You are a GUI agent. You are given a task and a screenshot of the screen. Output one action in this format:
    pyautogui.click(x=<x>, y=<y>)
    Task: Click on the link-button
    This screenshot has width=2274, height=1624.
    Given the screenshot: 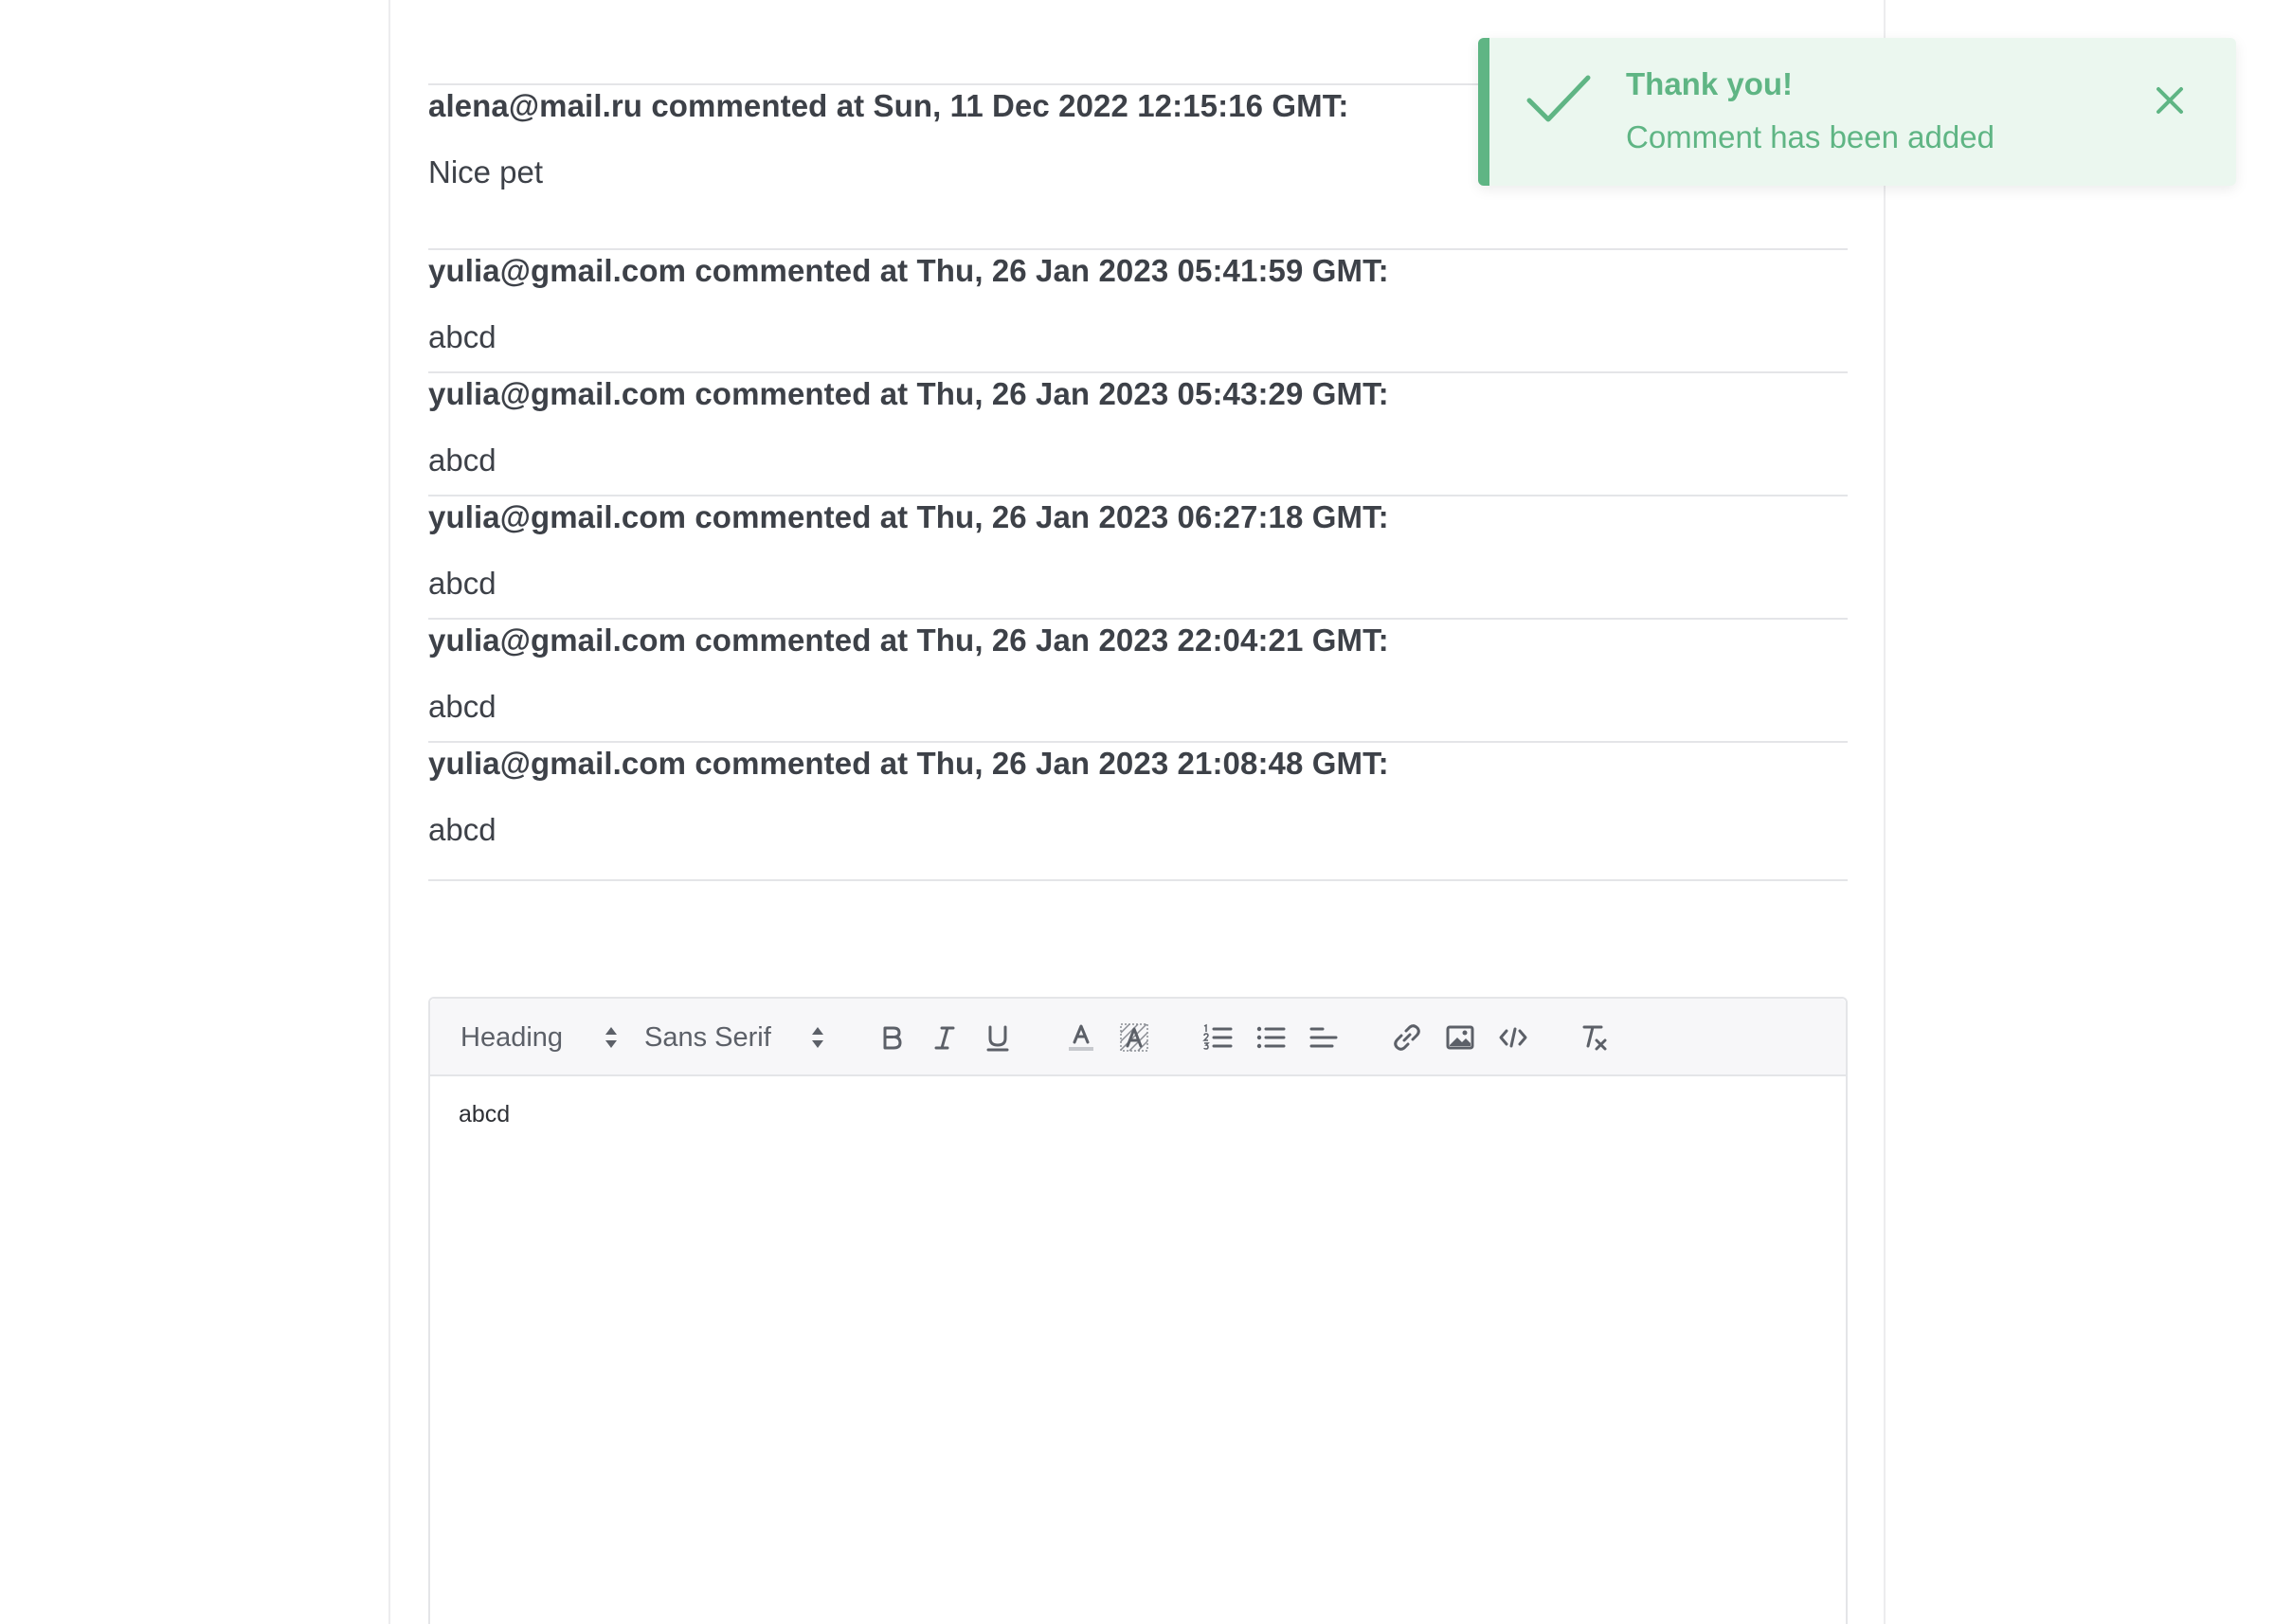 What is the action you would take?
    pyautogui.click(x=1407, y=1037)
    